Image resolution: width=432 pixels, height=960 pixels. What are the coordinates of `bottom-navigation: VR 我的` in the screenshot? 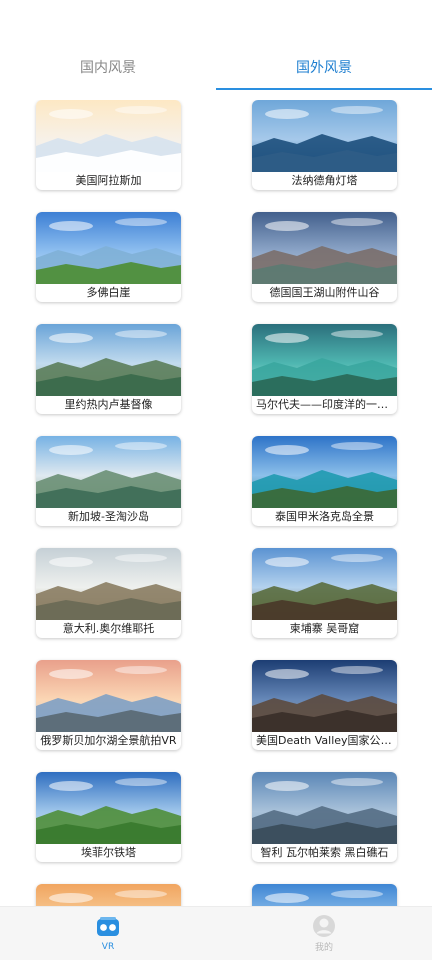 It's located at (216, 933).